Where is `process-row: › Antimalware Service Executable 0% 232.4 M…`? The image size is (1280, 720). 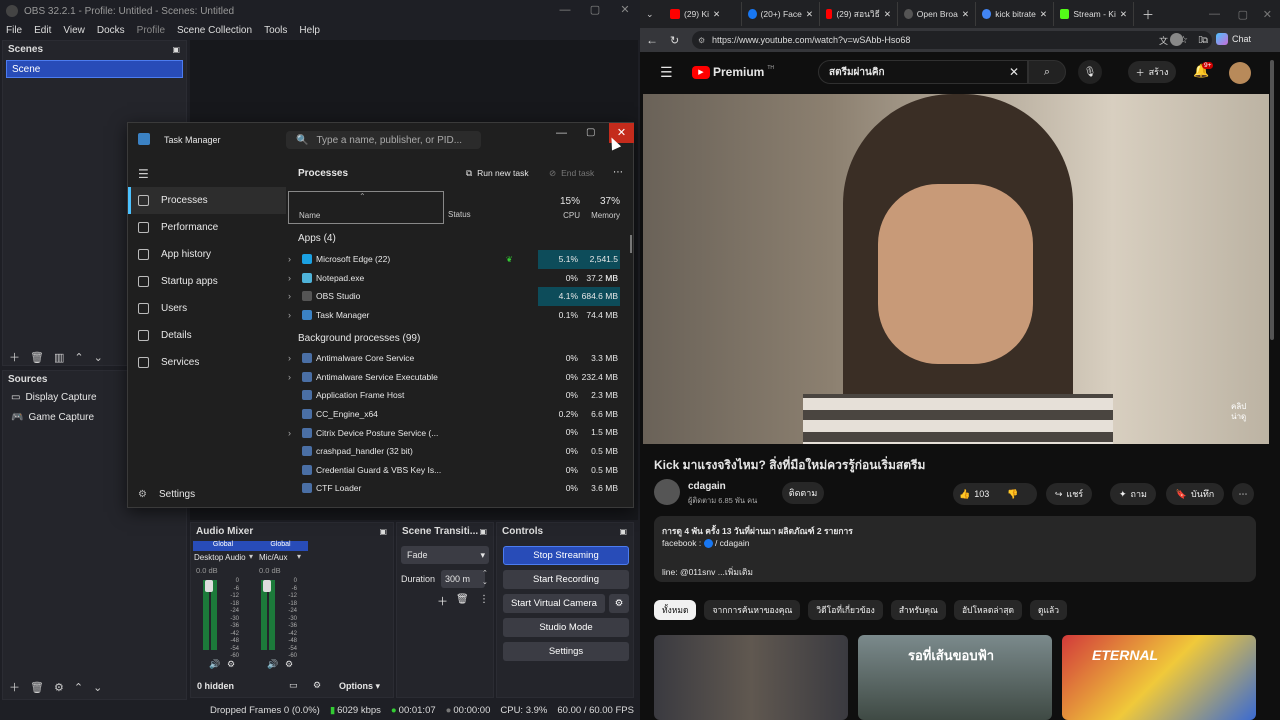
process-row: › Antimalware Service Executable 0% 232.4 M… is located at coordinates (458, 377).